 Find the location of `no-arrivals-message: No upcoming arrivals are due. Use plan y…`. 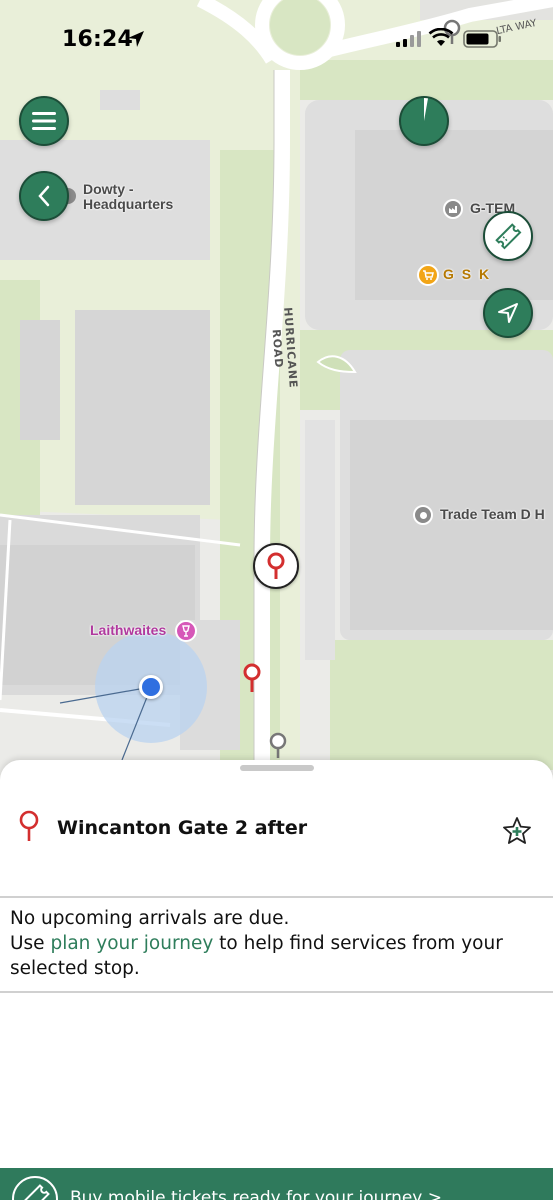

no-arrivals-message: No upcoming arrivals are due. Use plan y… is located at coordinates (277, 943).